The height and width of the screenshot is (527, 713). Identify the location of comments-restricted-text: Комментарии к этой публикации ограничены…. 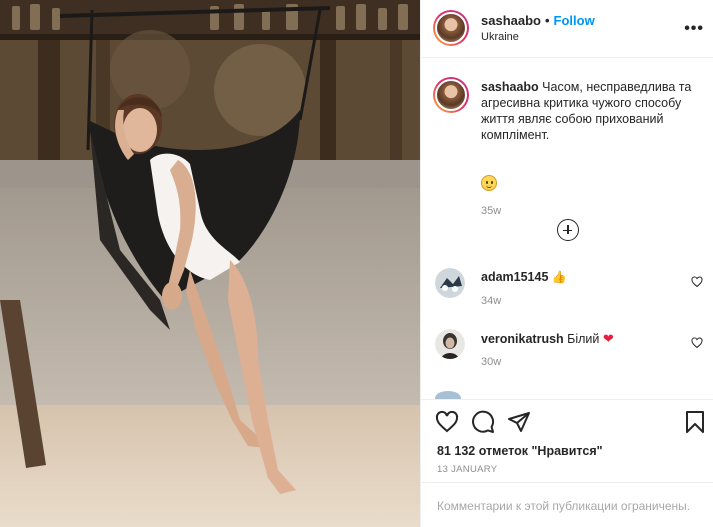
(564, 506).